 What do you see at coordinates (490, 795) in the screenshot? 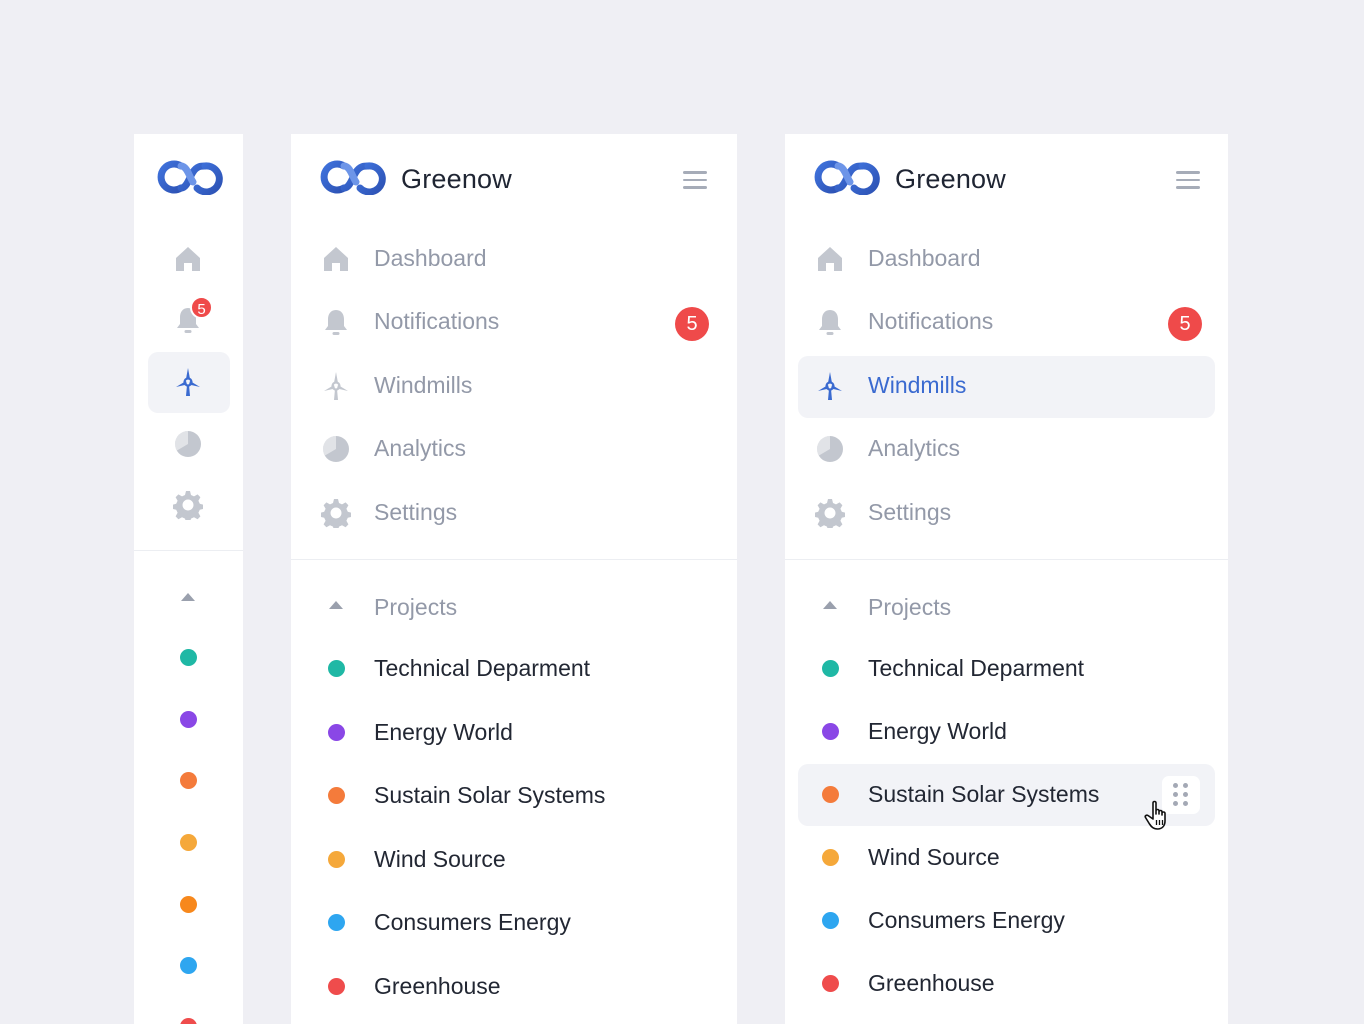
I see `project-label: Sustain Solar Systems` at bounding box center [490, 795].